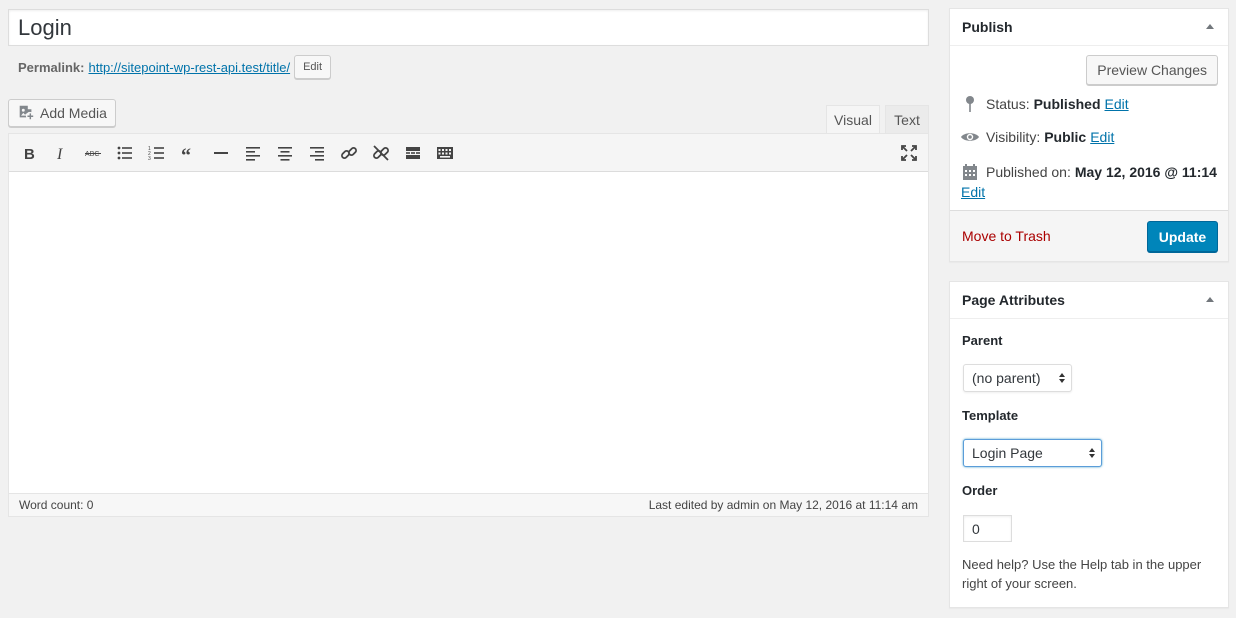 The image size is (1236, 618). What do you see at coordinates (1089, 235) in the screenshot?
I see `publish-actions: Move to Trash Update` at bounding box center [1089, 235].